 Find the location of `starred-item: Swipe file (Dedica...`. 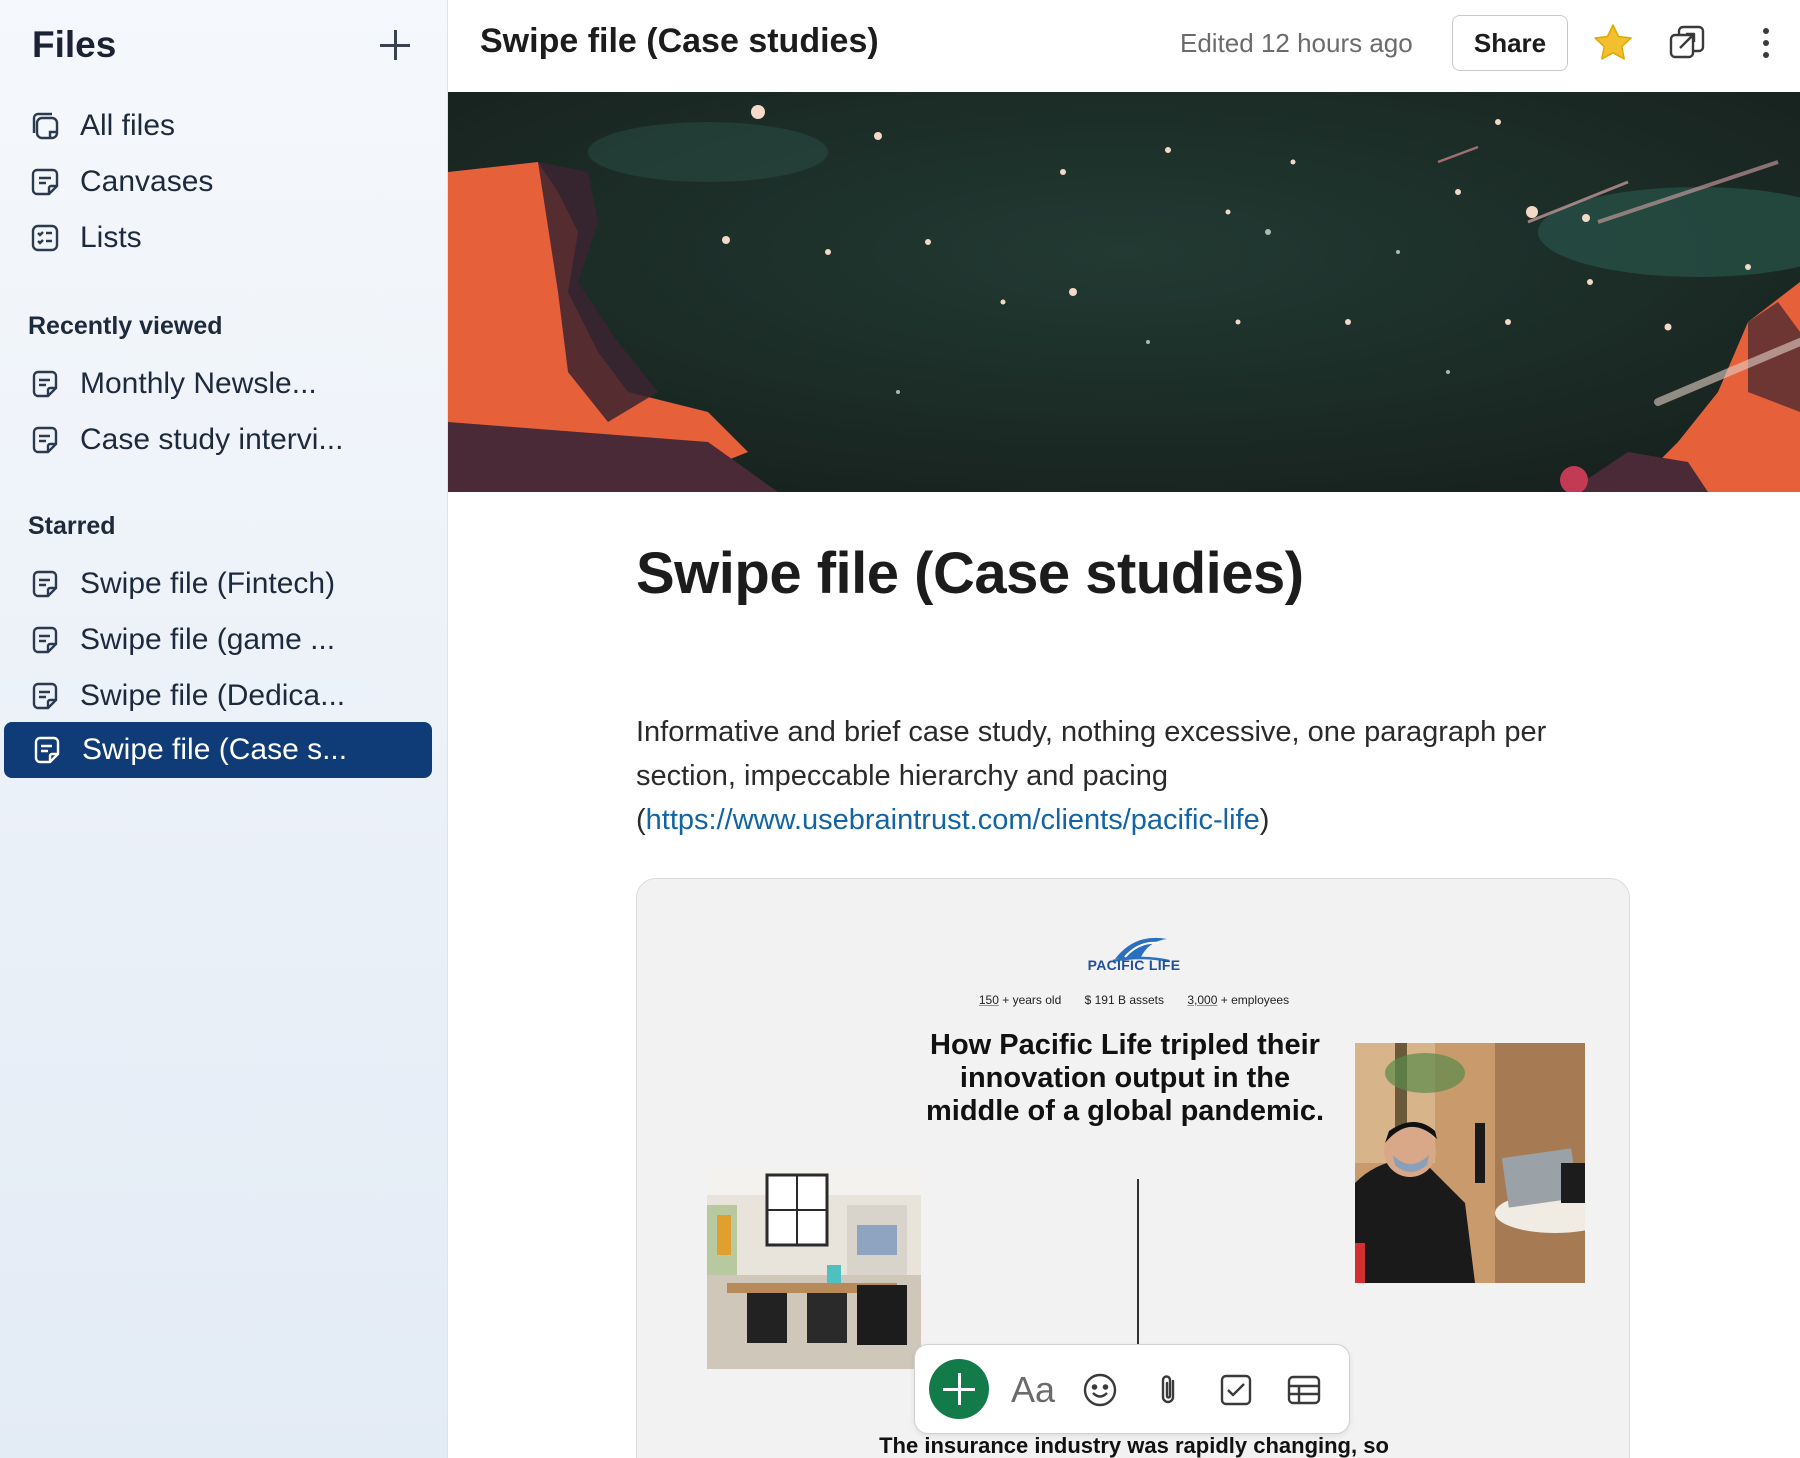

starred-item: Swipe file (Dedica... is located at coordinates (186, 696).